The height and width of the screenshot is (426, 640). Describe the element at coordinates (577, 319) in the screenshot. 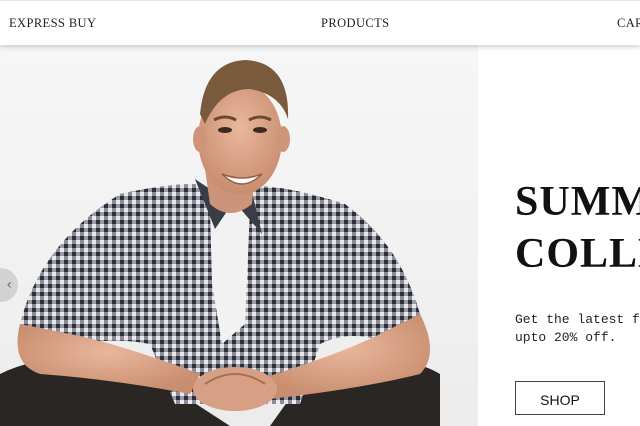

I see `hero-description-line-1: Get the latest fashion` at that location.